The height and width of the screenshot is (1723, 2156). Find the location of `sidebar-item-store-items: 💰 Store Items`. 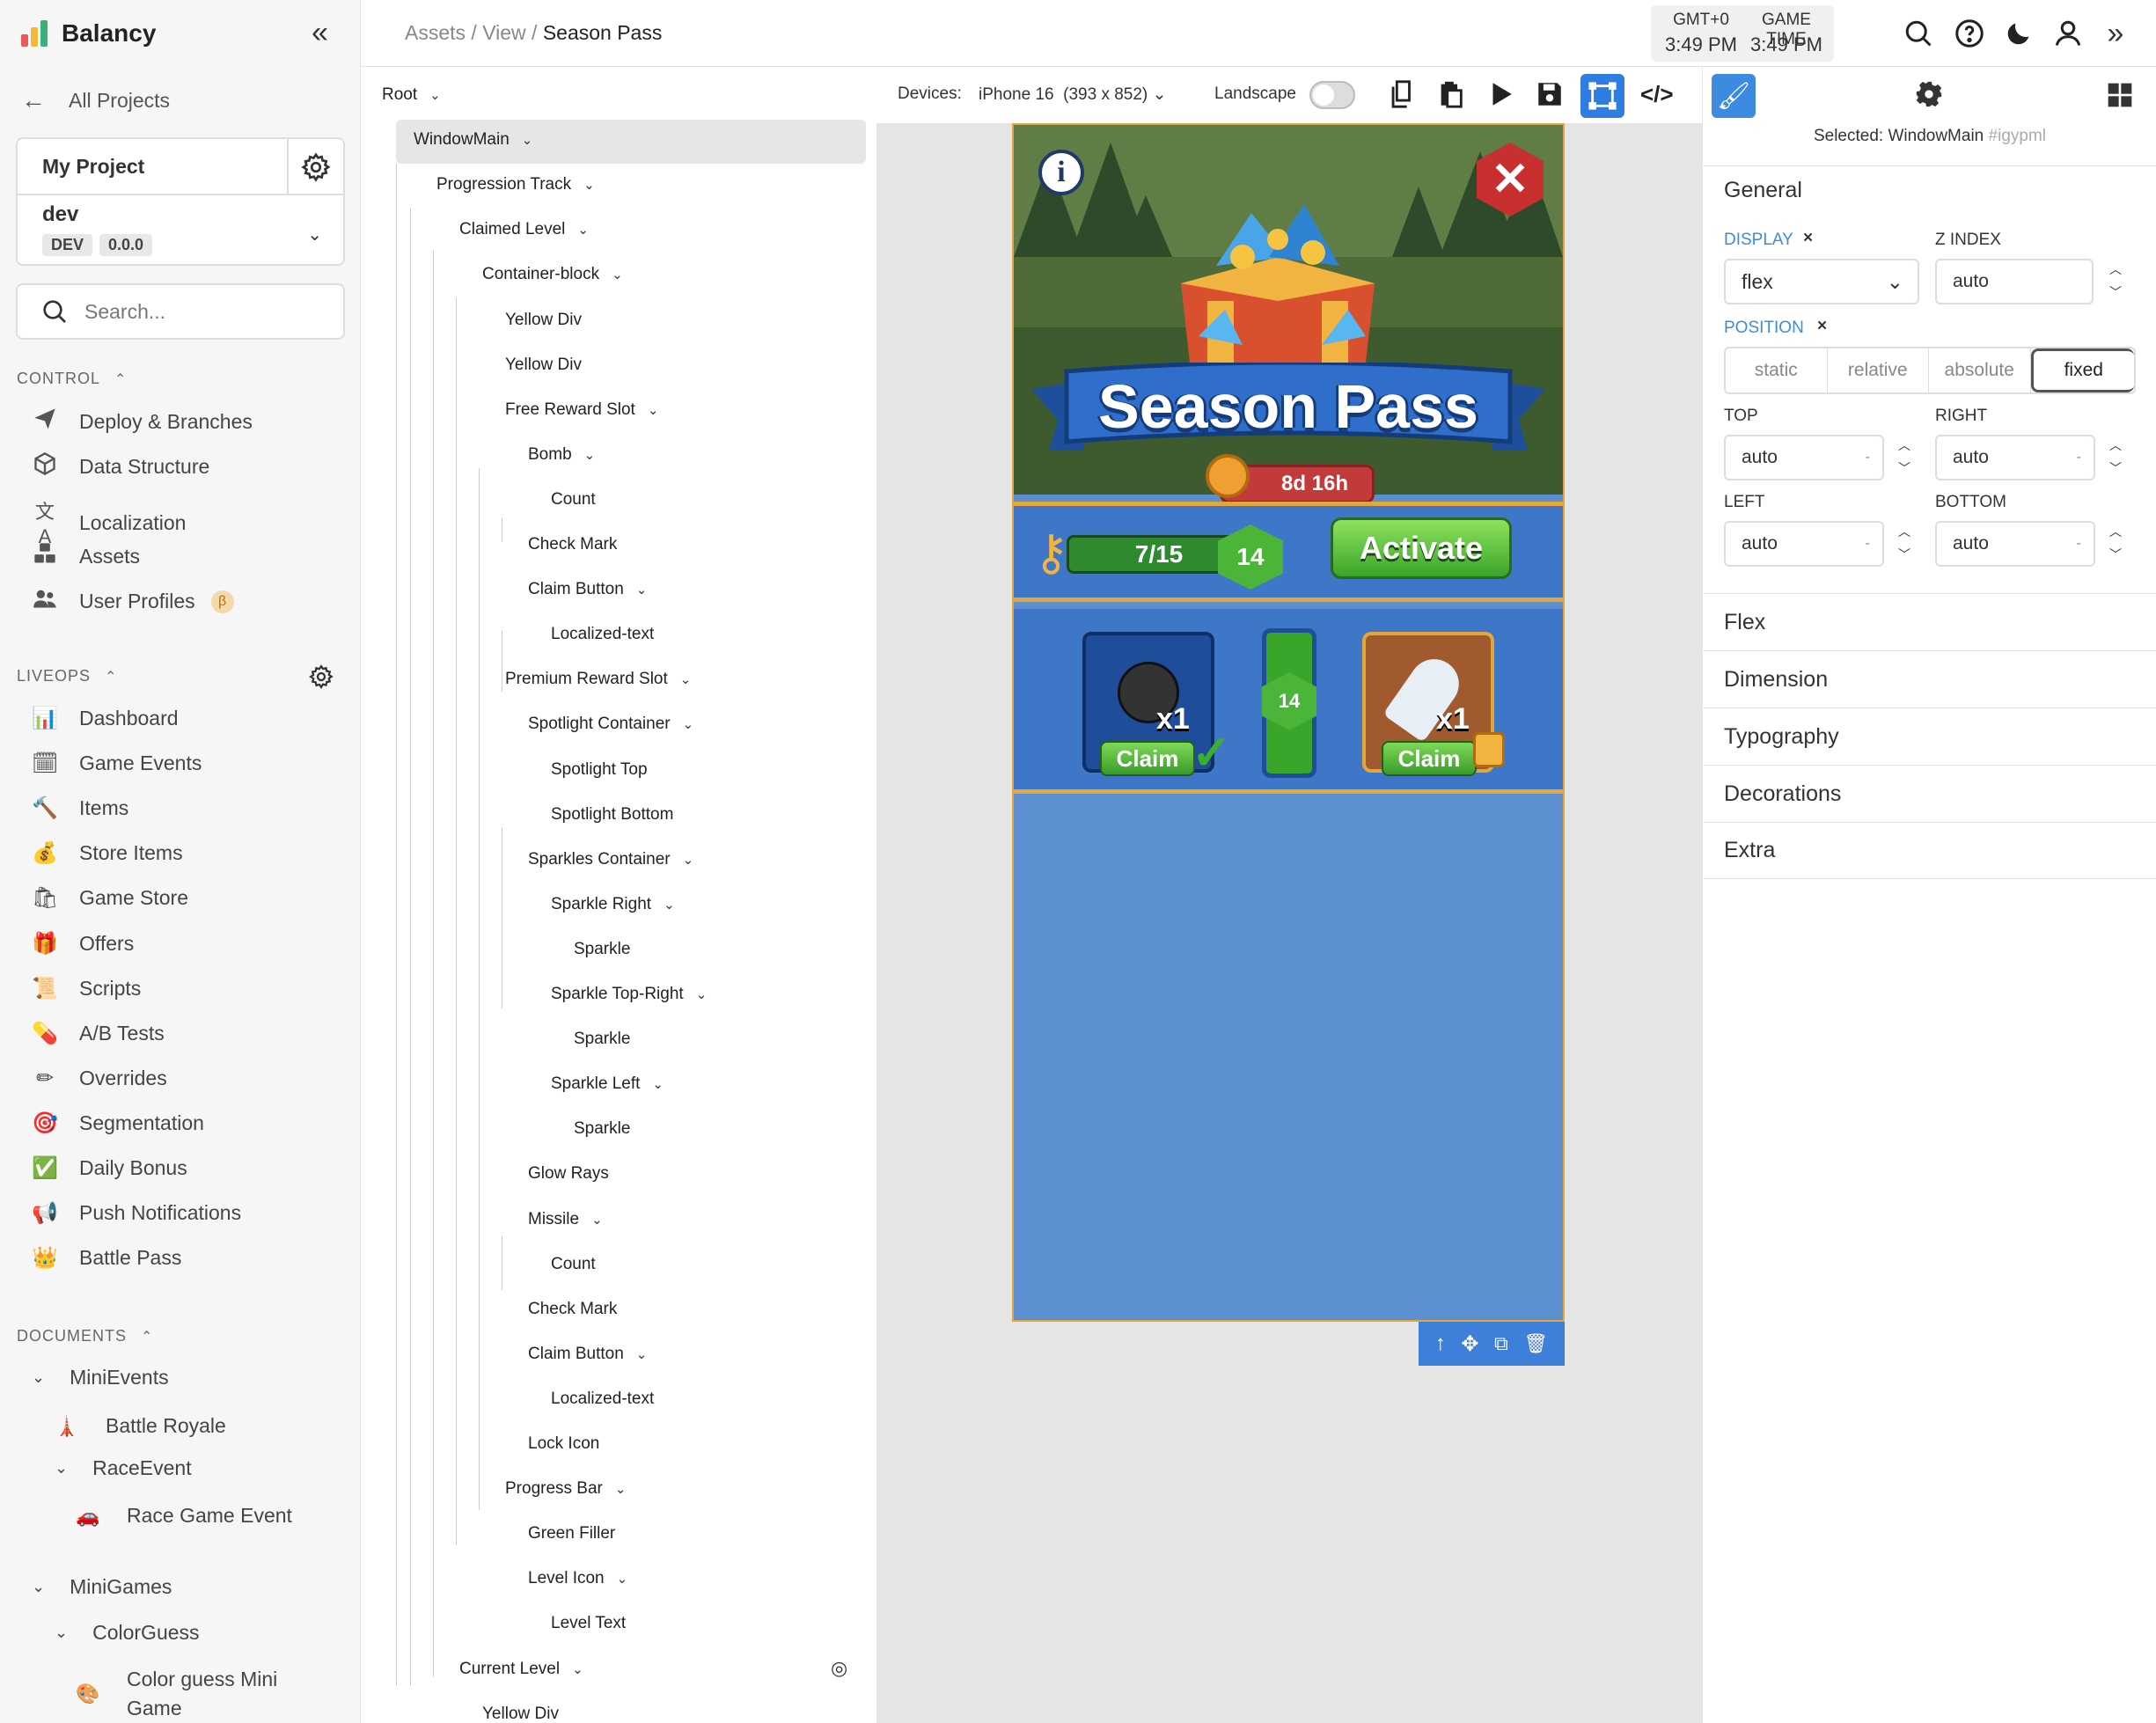

sidebar-item-store-items: 💰 Store Items is located at coordinates (108, 853).